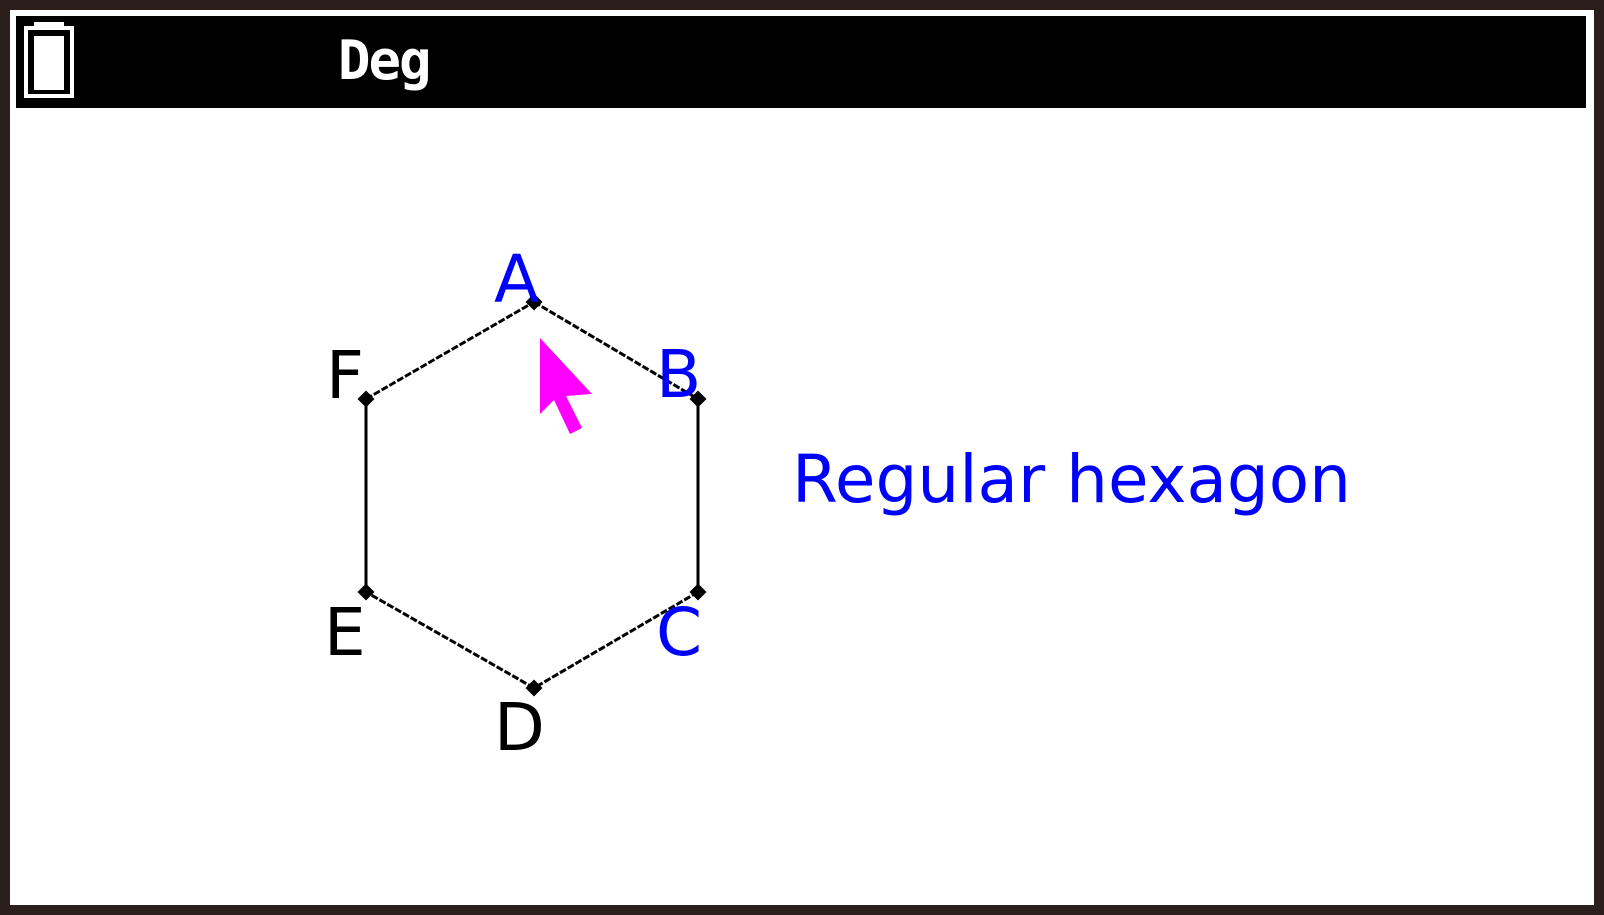 The width and height of the screenshot is (1604, 915). Describe the element at coordinates (1072, 479) in the screenshot. I see `shape-caption: Regular hexagon` at that location.